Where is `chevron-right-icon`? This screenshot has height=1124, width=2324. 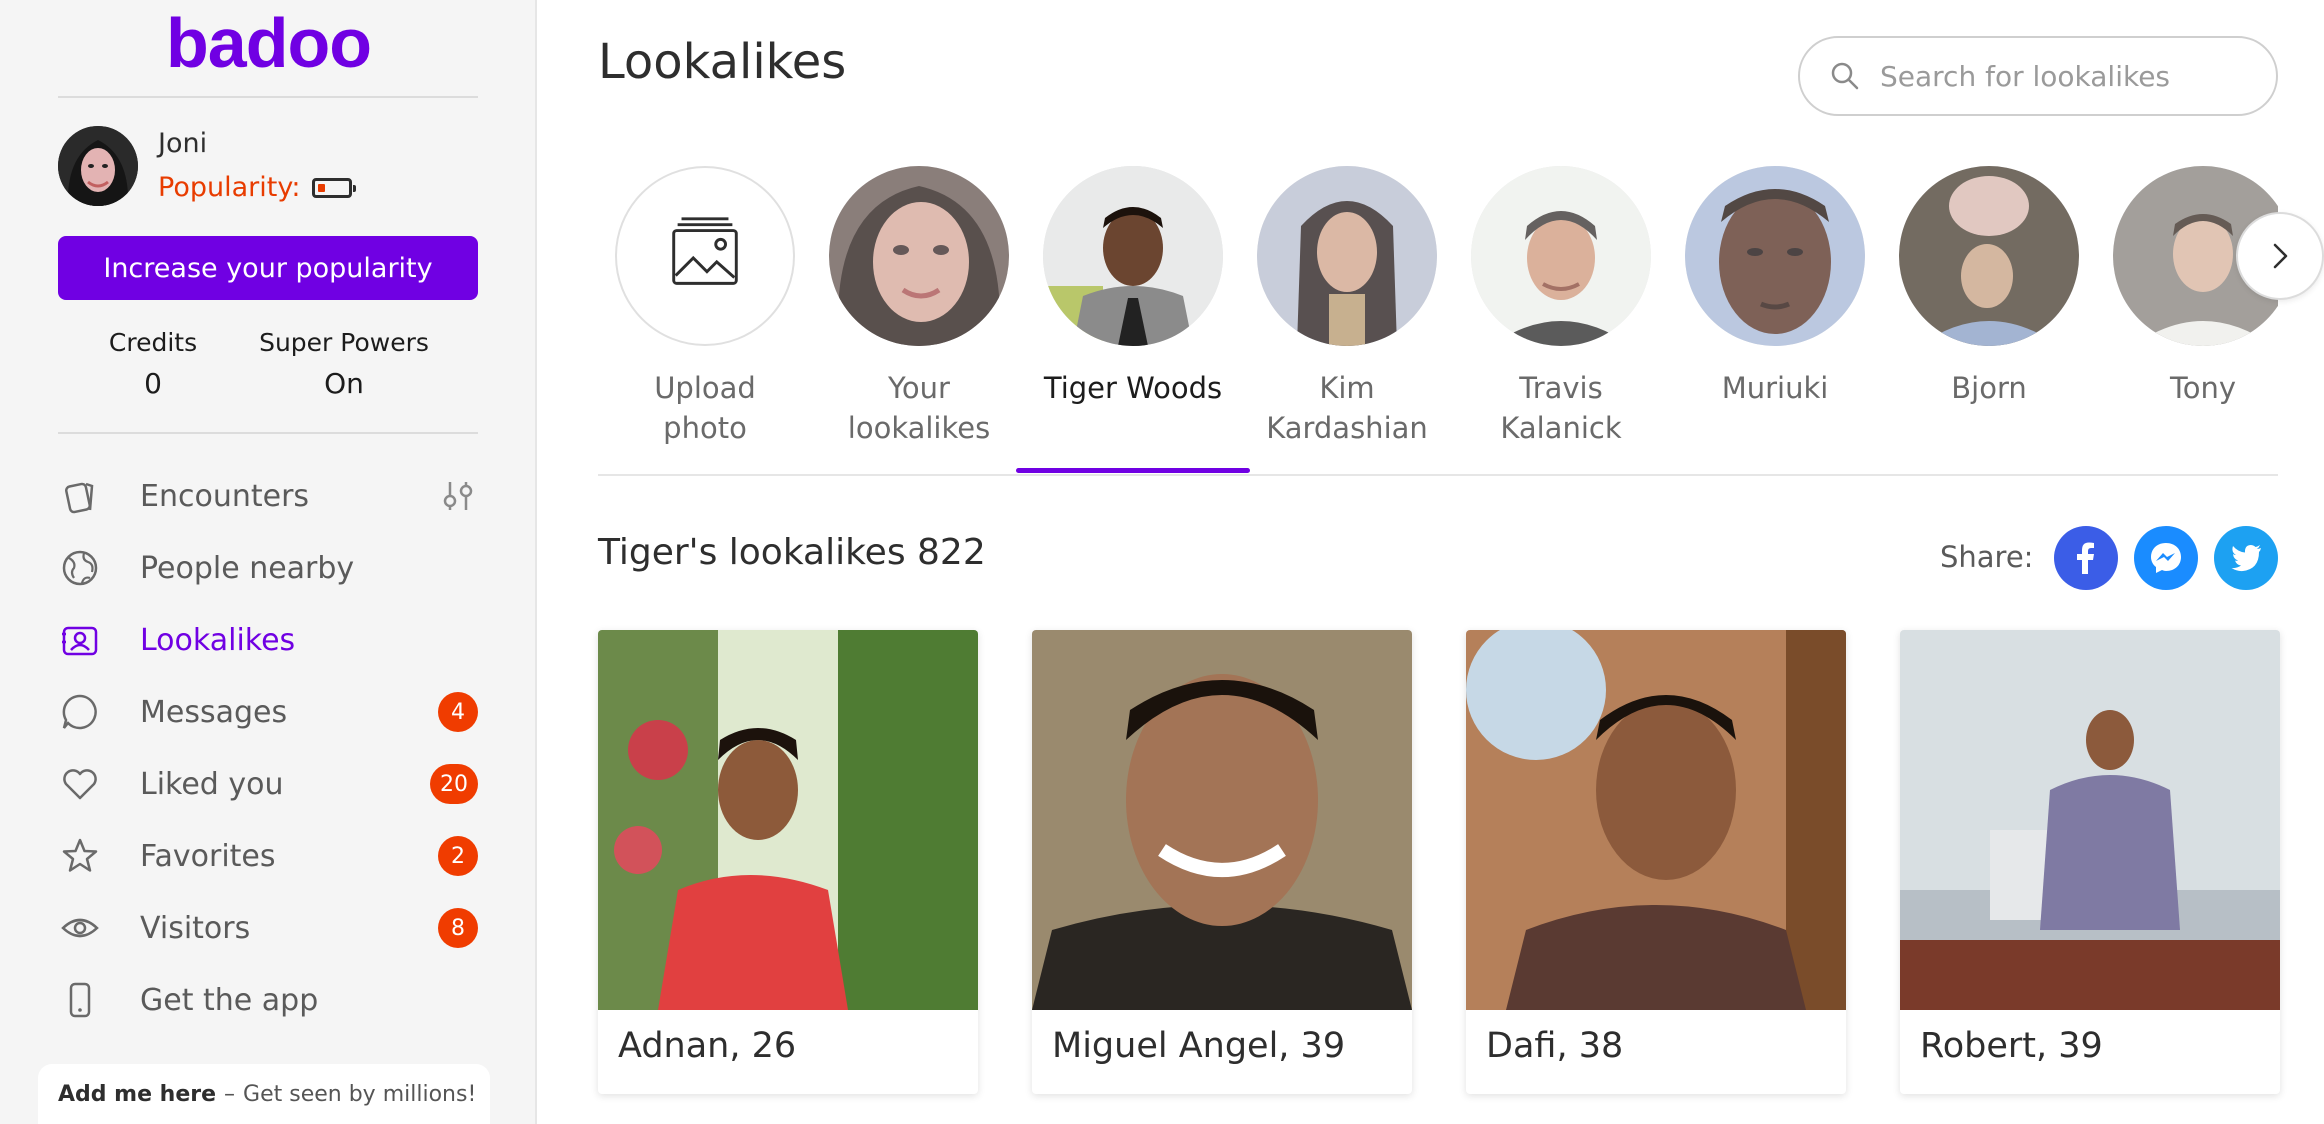
chevron-right-icon is located at coordinates (2280, 256).